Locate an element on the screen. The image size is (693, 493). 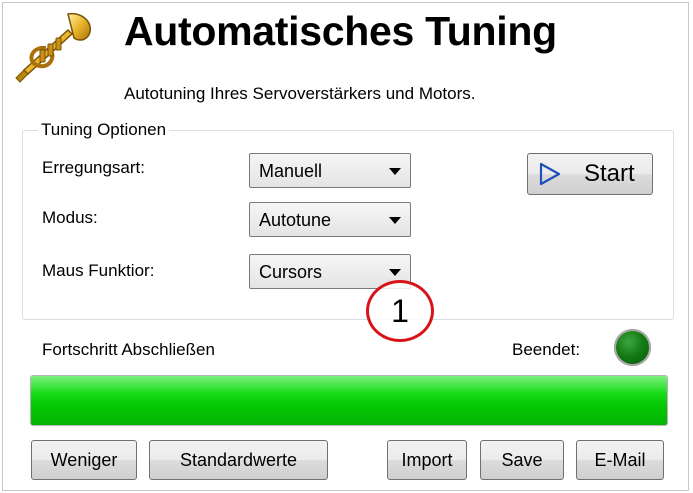
progress-fill is located at coordinates (349, 400).